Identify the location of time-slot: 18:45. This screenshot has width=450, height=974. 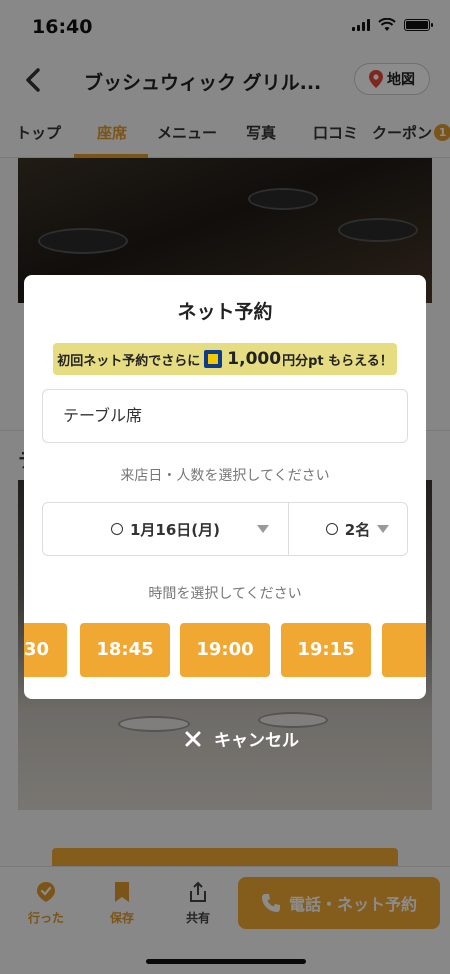
(125, 650).